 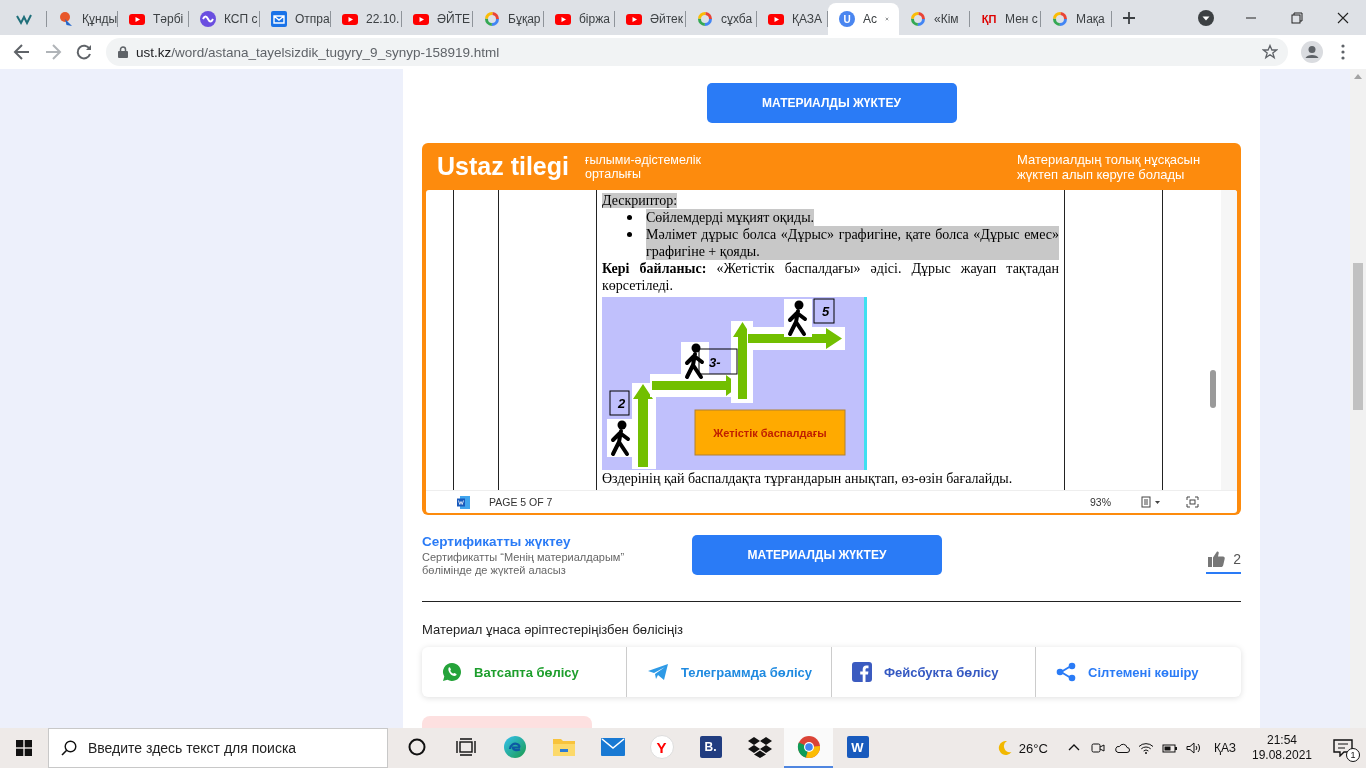 I want to click on favicon: ҚП, so click(x=989, y=19).